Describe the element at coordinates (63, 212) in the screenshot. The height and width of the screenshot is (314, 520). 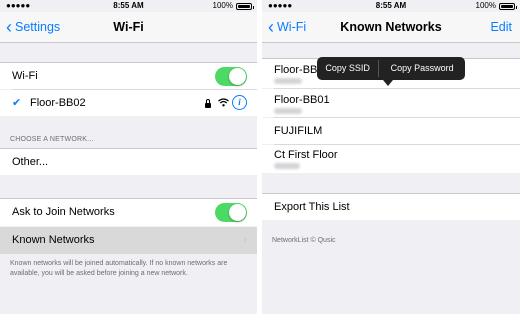
I see `ask-to-join-label: Ask to Join Networks` at that location.